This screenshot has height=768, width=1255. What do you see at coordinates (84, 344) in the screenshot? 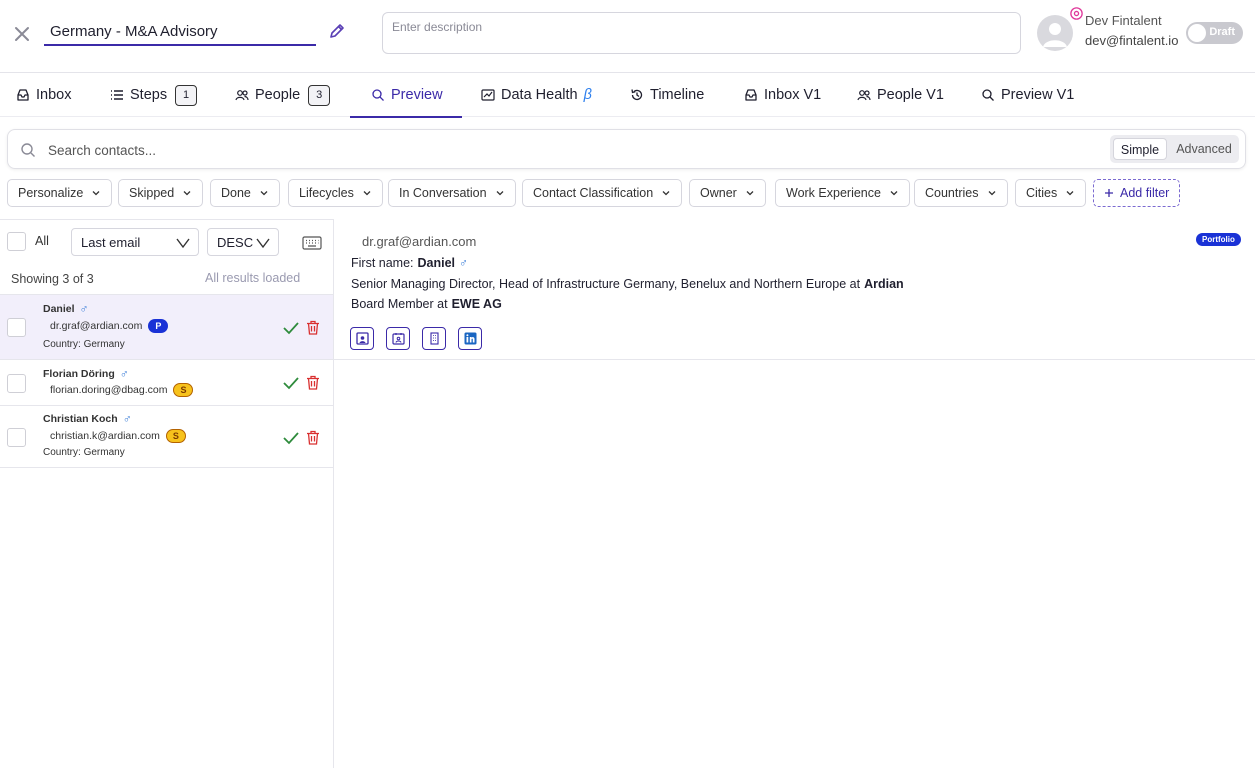
I see `contact-country: Country: Germany` at bounding box center [84, 344].